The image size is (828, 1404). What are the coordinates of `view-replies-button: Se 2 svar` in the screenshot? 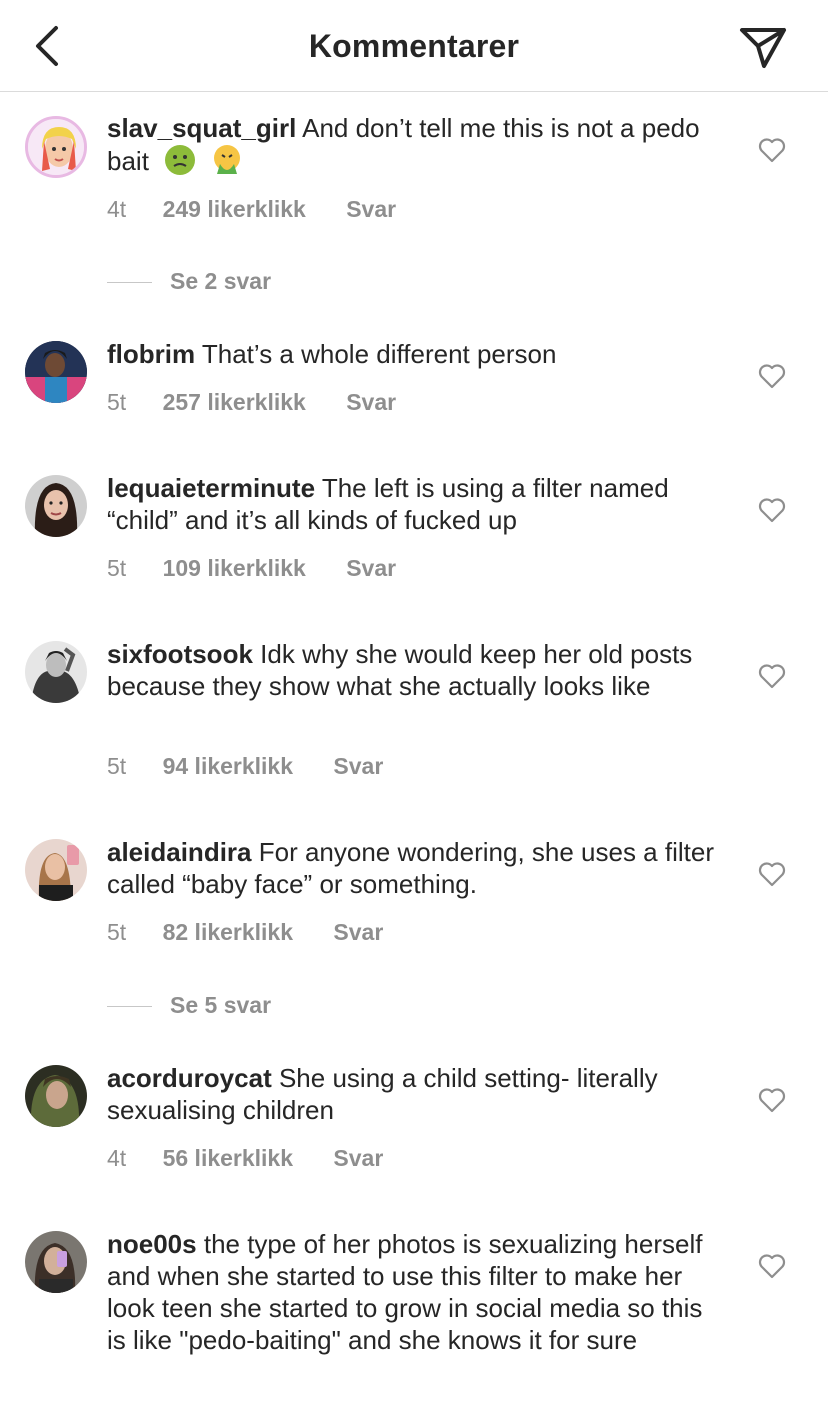 It's located at (189, 281).